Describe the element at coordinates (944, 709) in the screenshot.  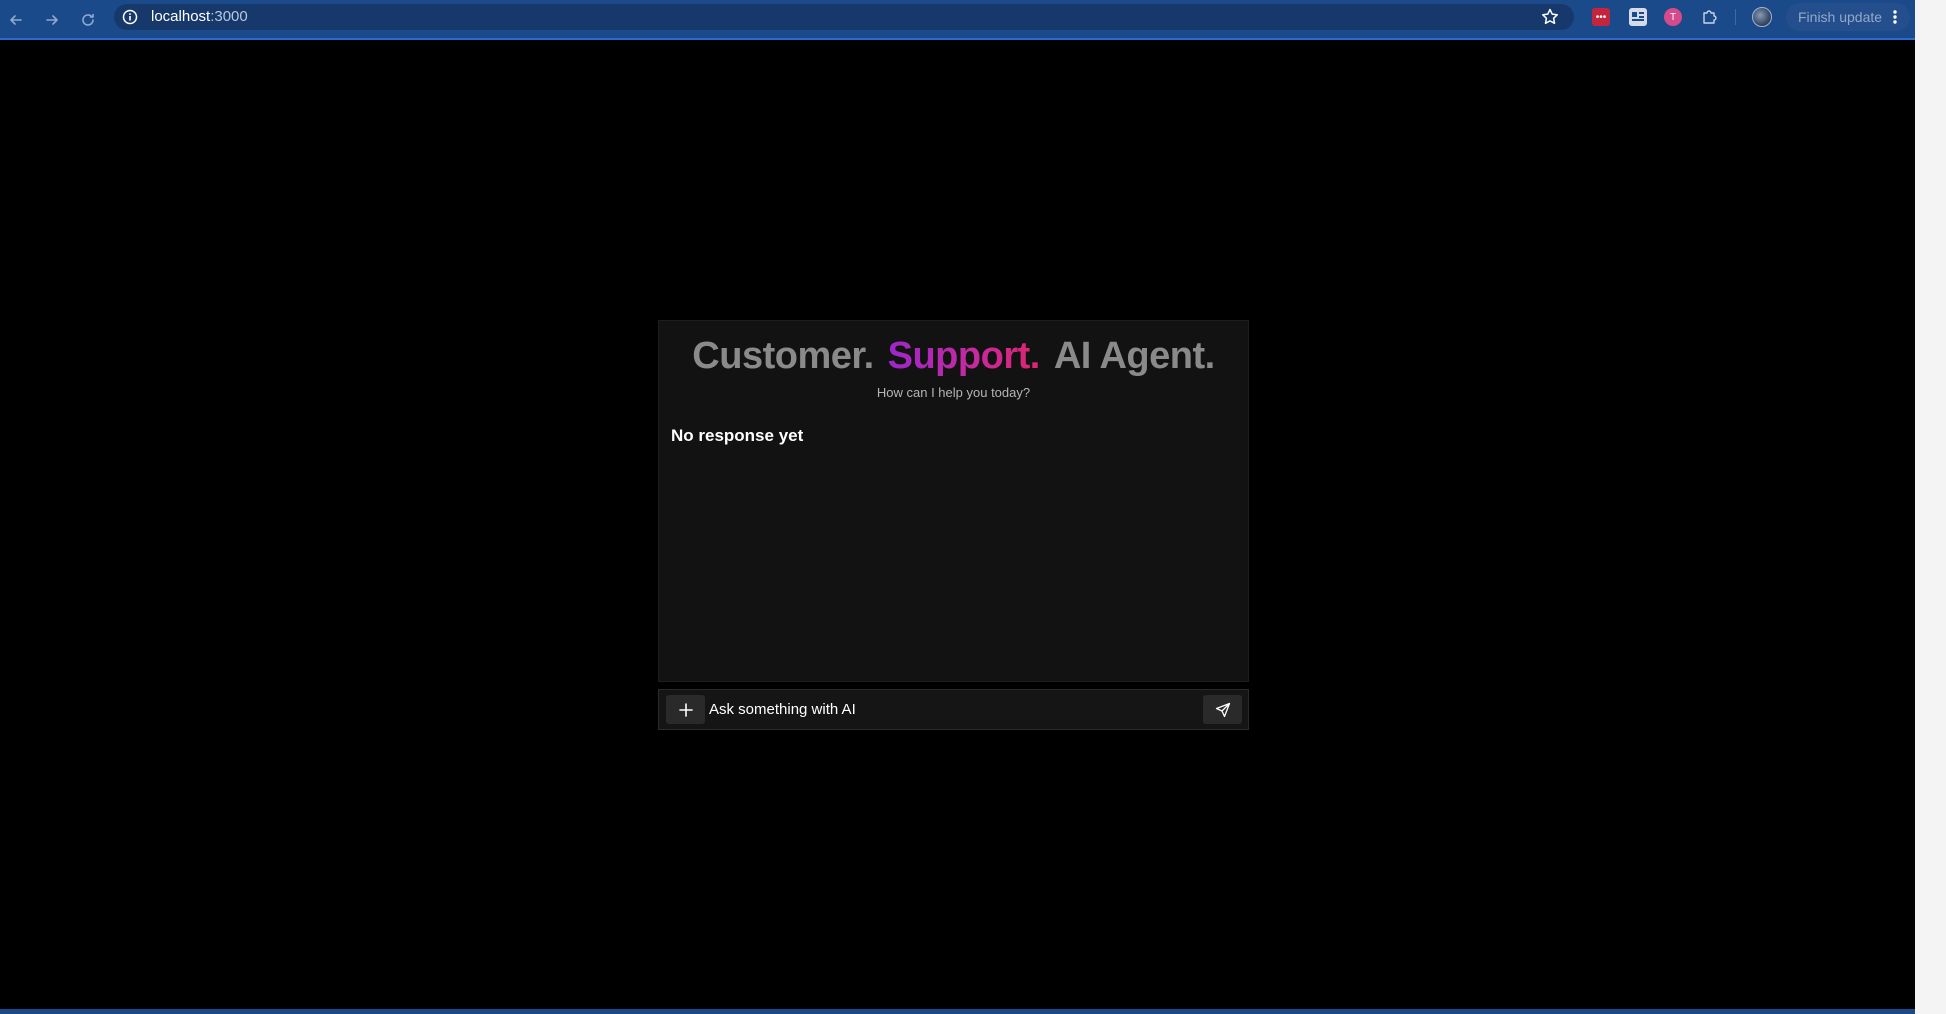
I see `chat-input` at that location.